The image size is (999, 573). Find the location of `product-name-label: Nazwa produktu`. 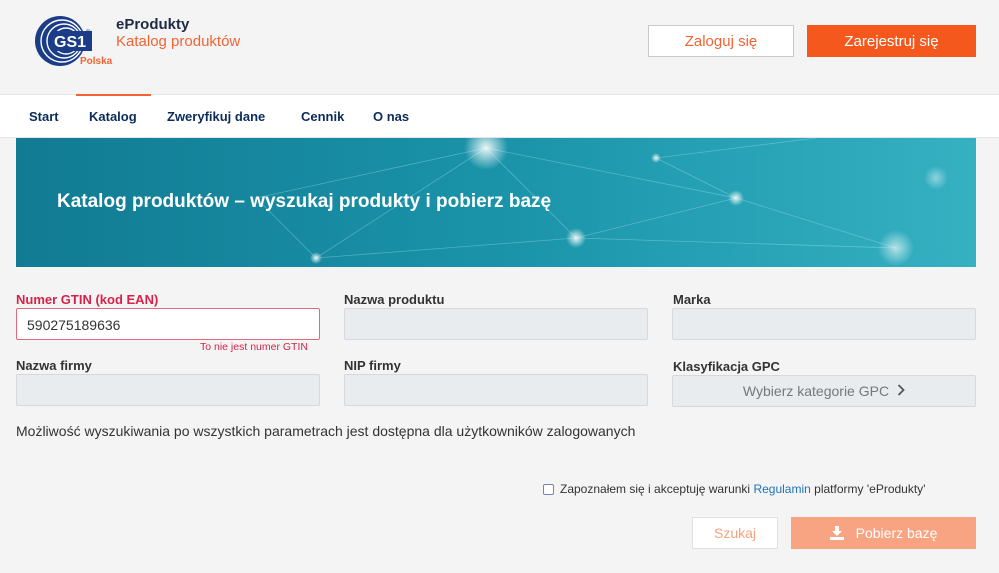

product-name-label: Nazwa produktu is located at coordinates (394, 299).